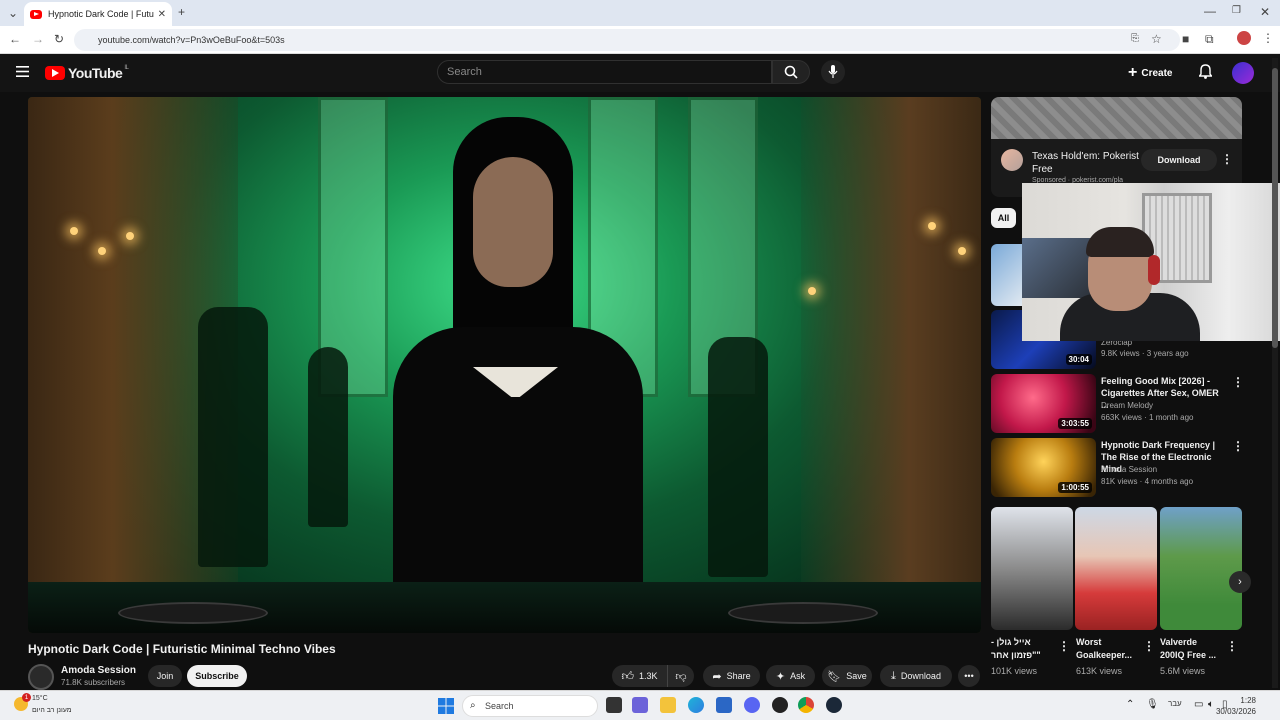  I want to click on shorts-next-button: ›, so click(1240, 582).